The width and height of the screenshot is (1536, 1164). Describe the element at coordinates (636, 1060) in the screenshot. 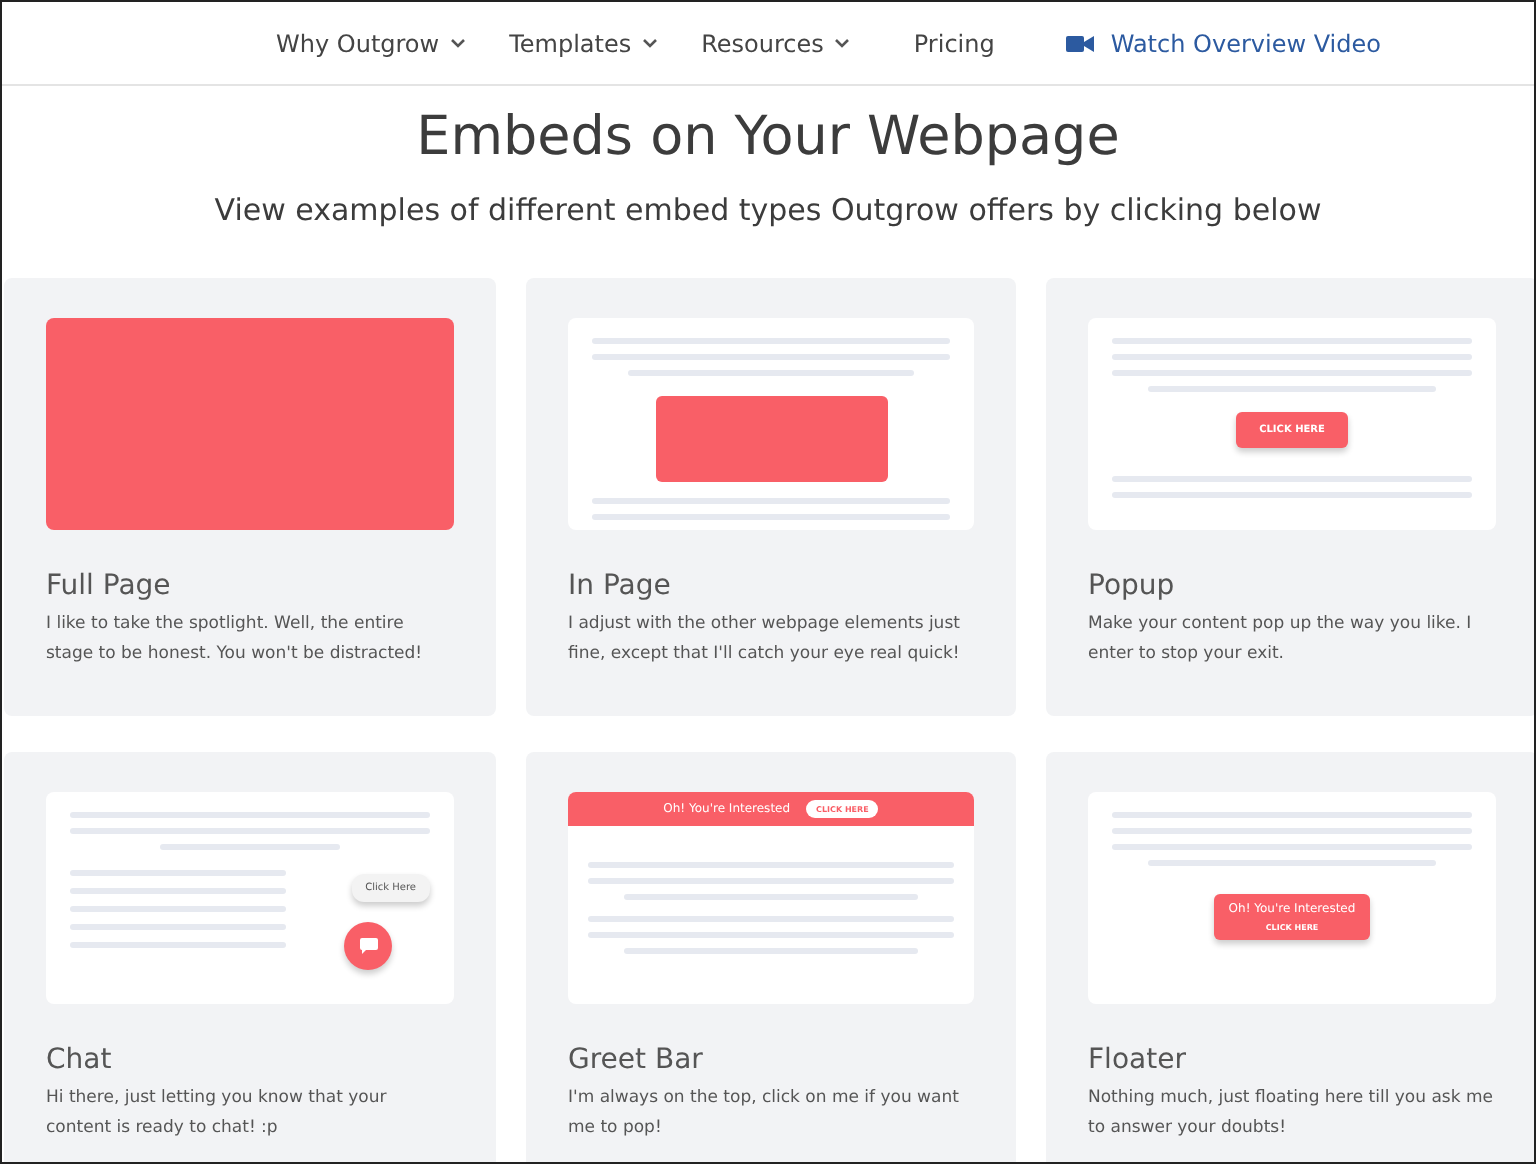

I see `card-title: Greet Bar` at that location.